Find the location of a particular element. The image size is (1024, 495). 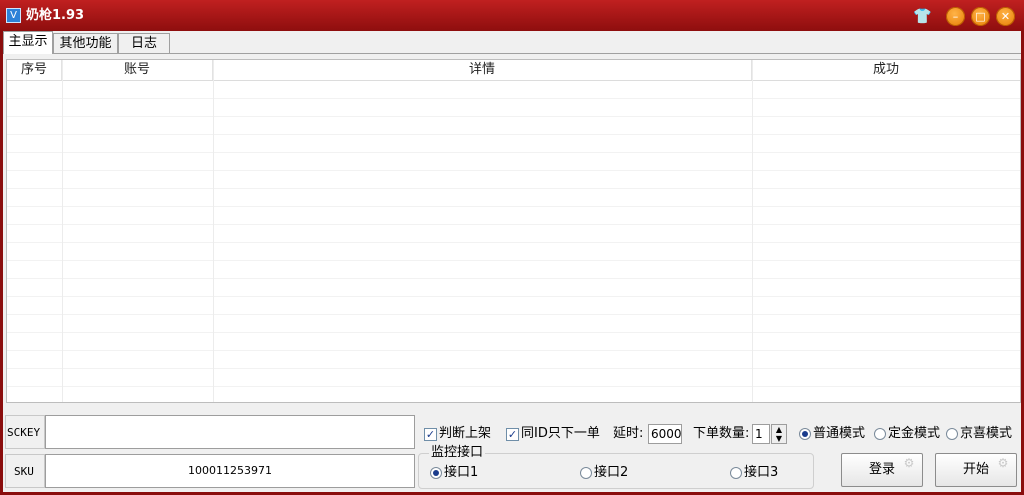

same-id-label: 同ID只下一单 is located at coordinates (560, 433).